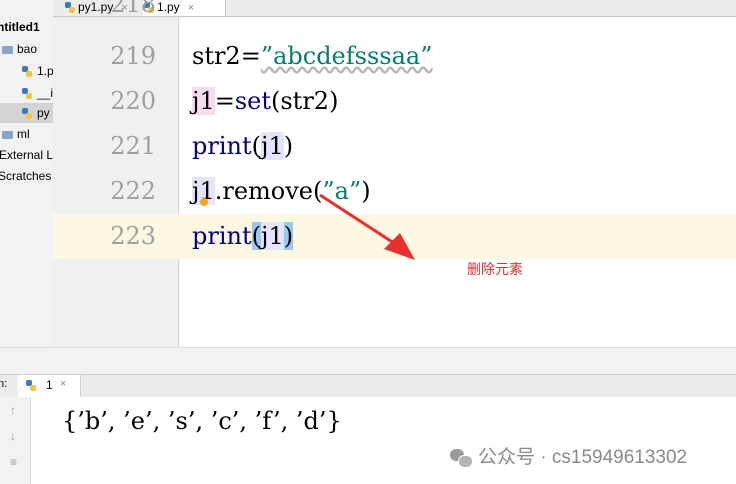 Image resolution: width=736 pixels, height=484 pixels. I want to click on tree-item-external-libraries: External L, so click(26, 155).